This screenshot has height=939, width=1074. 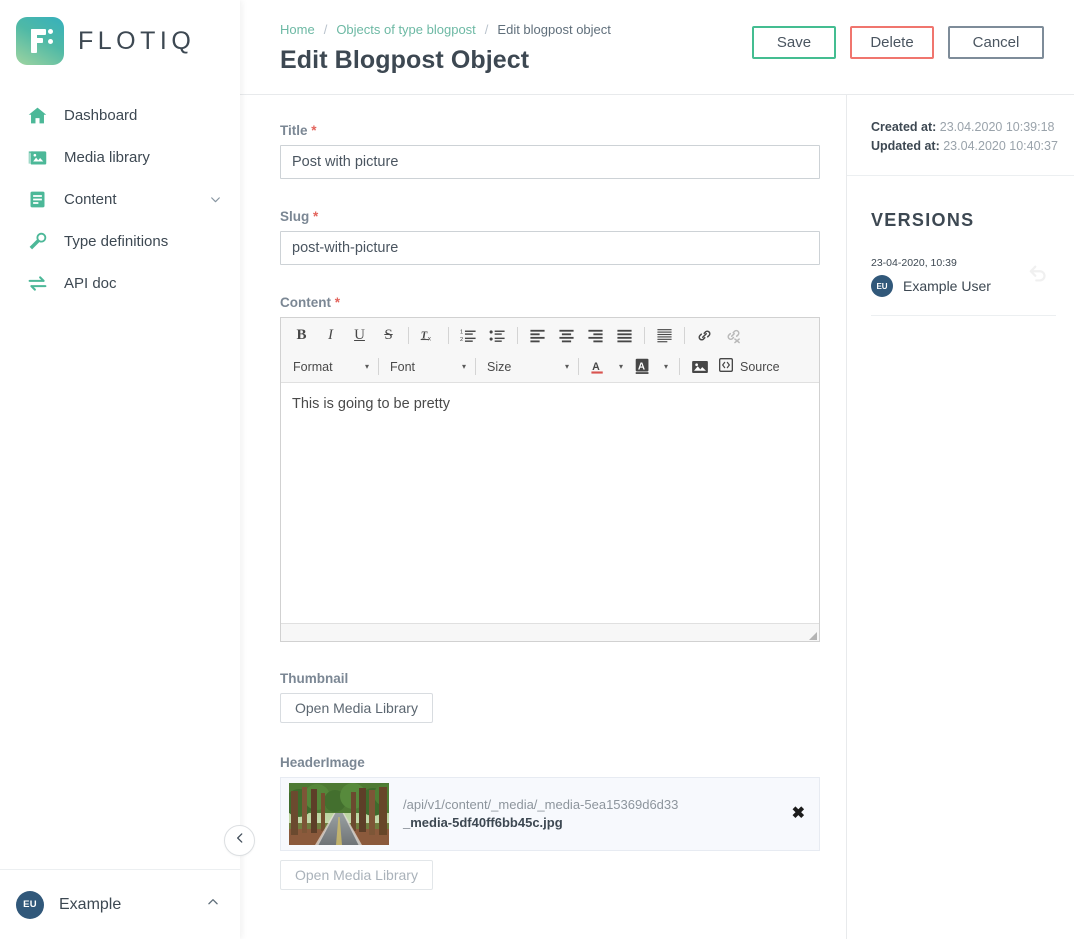 I want to click on headerimage-open-media-library-button: Open Media Library, so click(x=356, y=875).